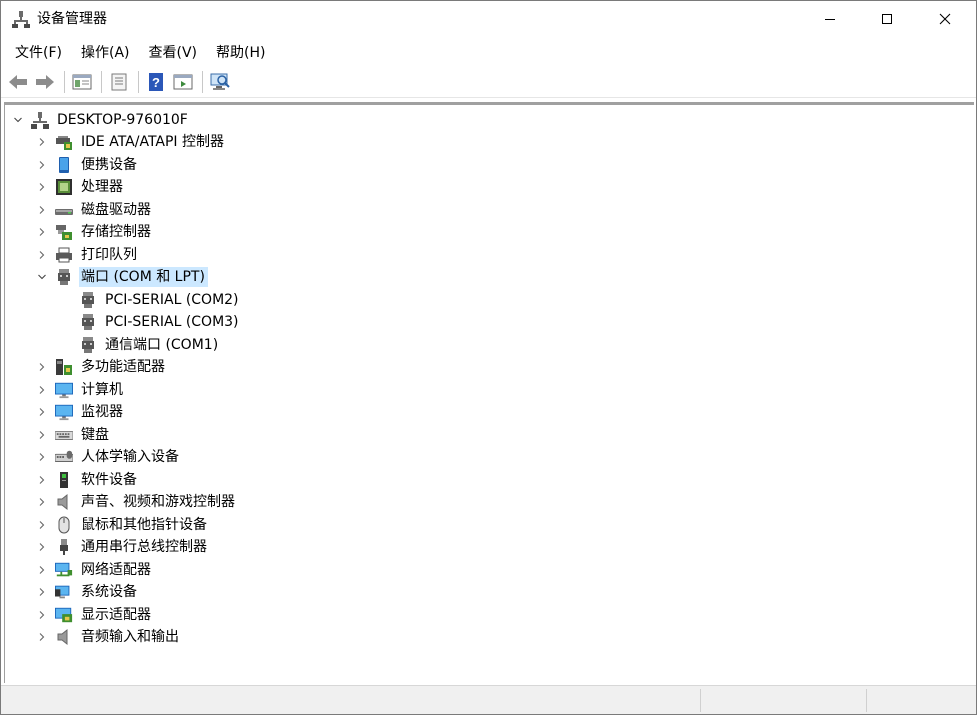  Describe the element at coordinates (64, 637) in the screenshot. I see `audio-io-icon` at that location.